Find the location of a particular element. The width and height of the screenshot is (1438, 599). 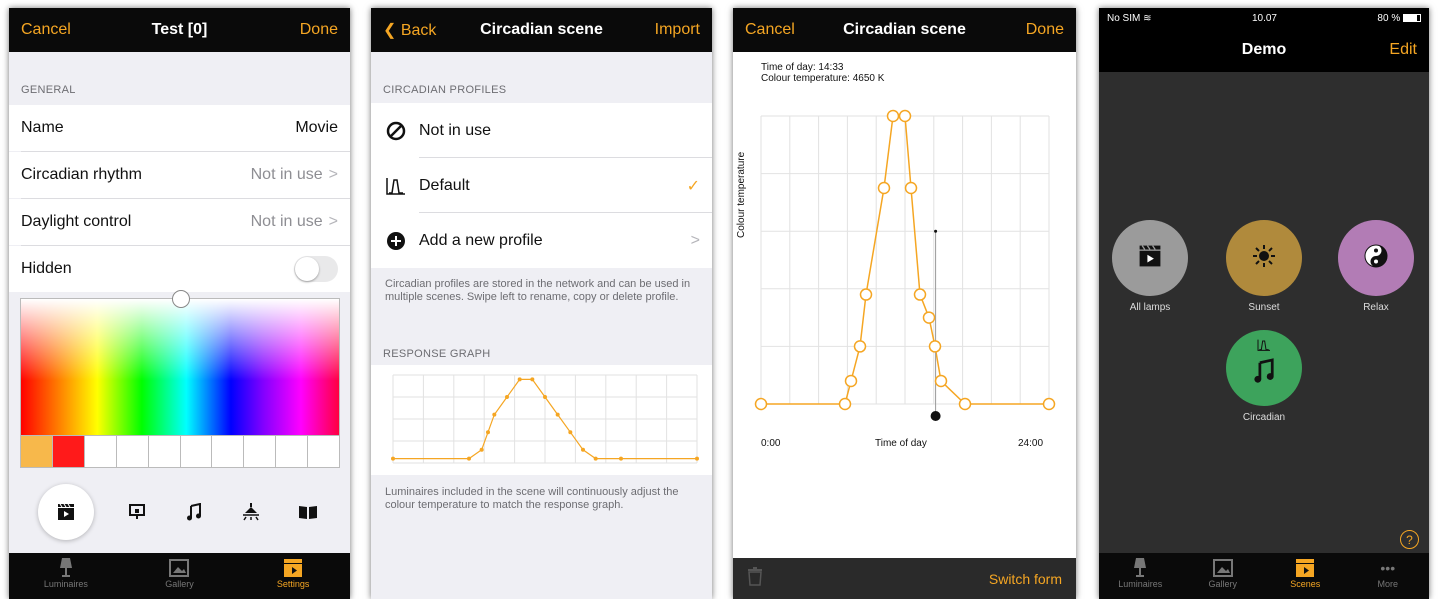

swatch-red is located at coordinates (68, 451).